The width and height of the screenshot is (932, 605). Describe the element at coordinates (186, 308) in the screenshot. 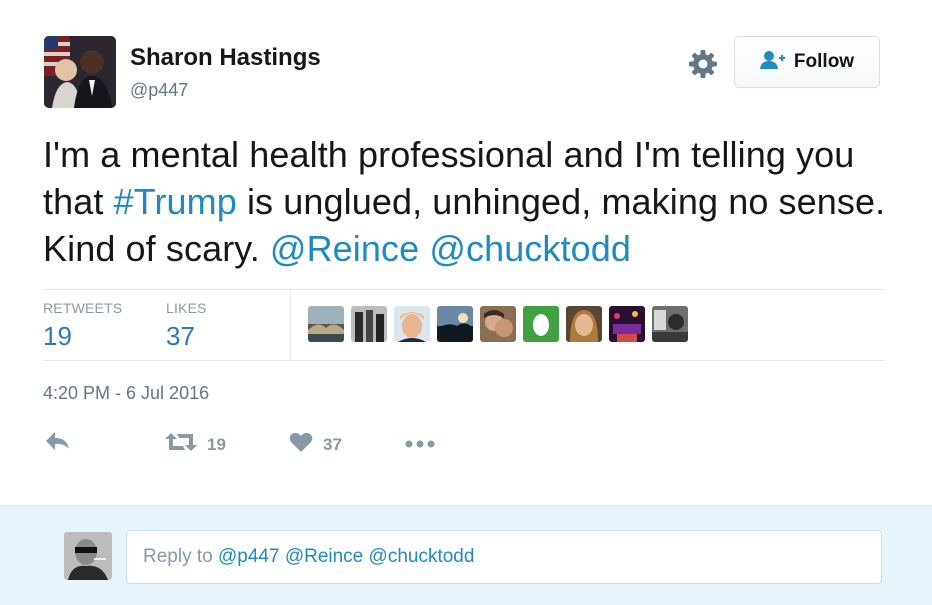

I see `likes-label: LIKES` at that location.